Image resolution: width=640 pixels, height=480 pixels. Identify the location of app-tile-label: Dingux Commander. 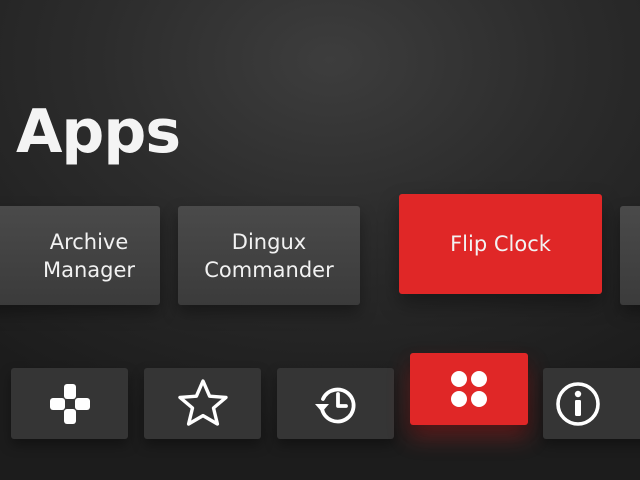
(269, 255).